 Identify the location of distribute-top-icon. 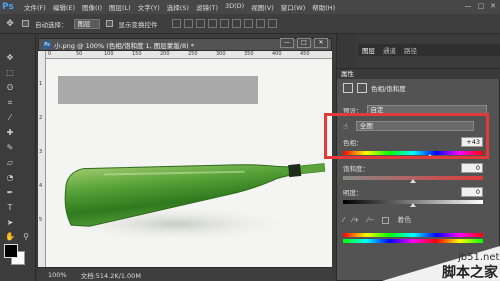
(248, 23).